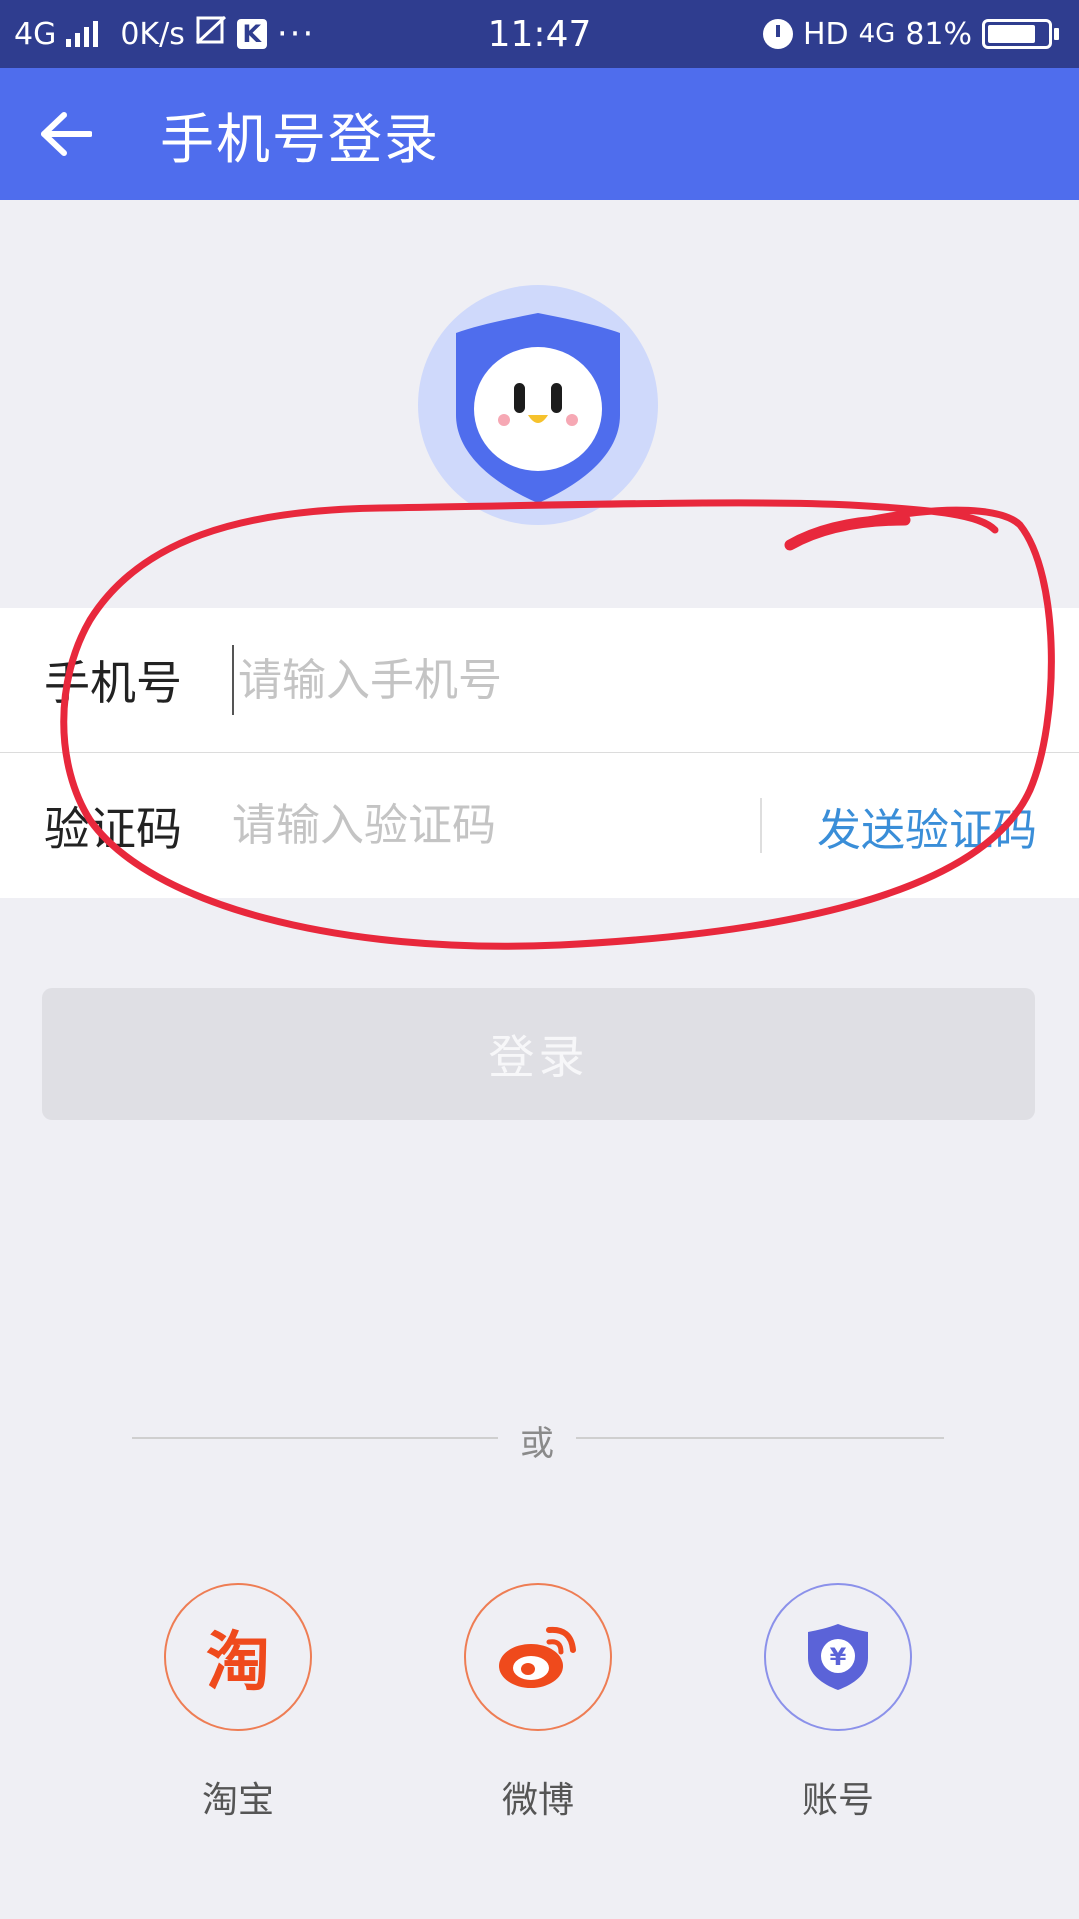  What do you see at coordinates (113, 828) in the screenshot?
I see `code-label: 验证码` at bounding box center [113, 828].